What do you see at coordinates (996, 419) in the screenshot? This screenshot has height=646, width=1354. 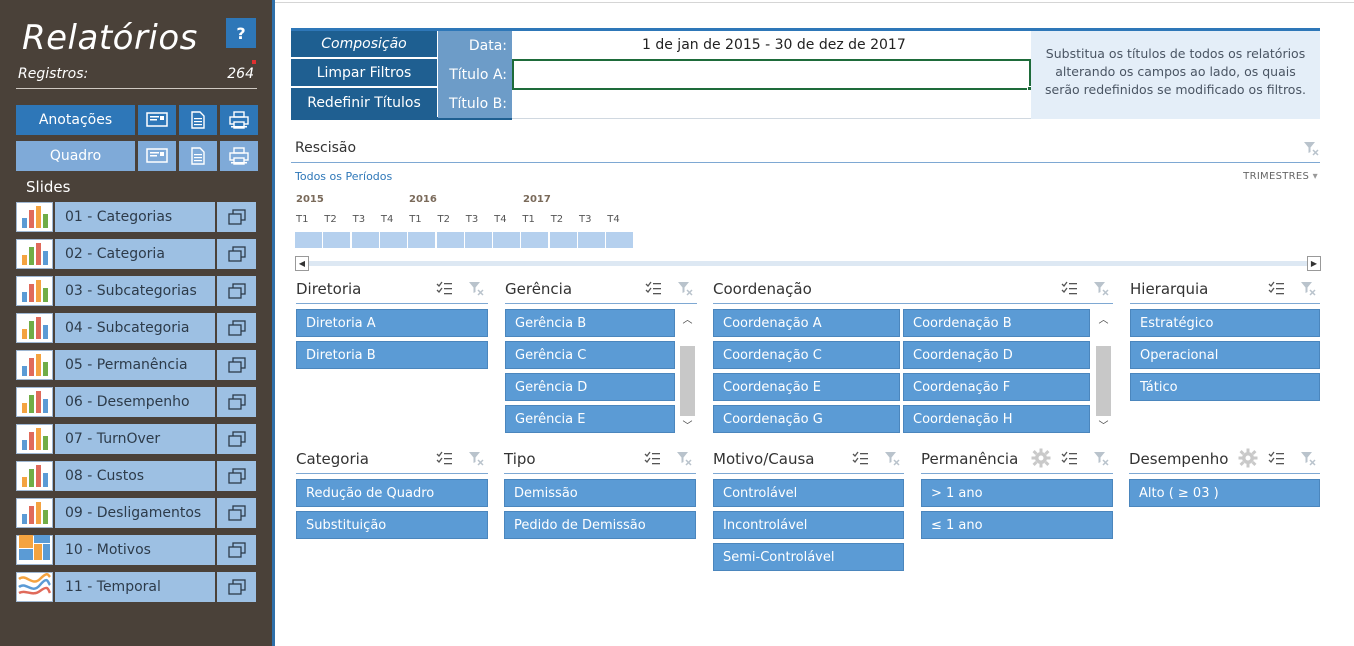 I see `slicer-item: Coordenação H` at bounding box center [996, 419].